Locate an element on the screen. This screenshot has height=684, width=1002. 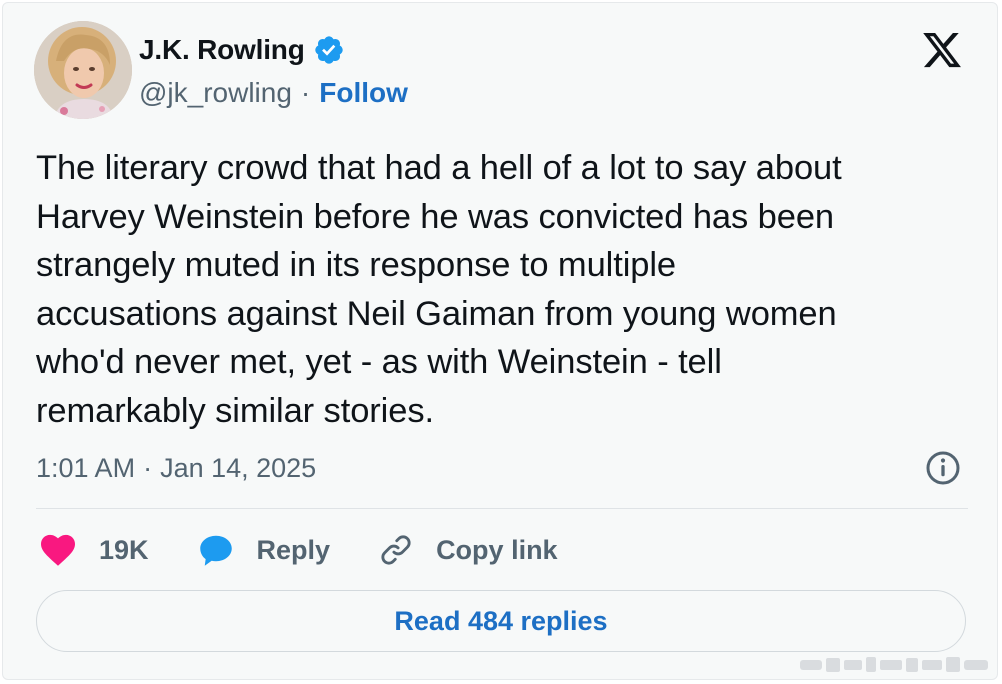
tweet-timestamp: 1:01 AM · Jan 14, 2025 is located at coordinates (176, 468).